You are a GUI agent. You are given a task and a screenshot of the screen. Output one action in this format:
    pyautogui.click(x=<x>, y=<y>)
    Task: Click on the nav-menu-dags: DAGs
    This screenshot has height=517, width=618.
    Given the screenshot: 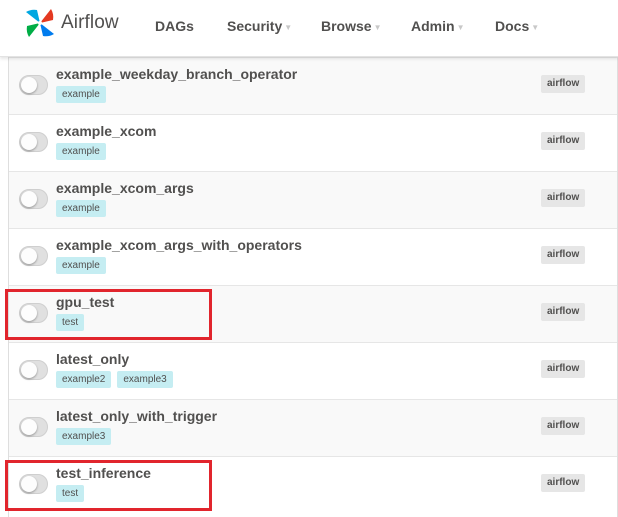 What is the action you would take?
    pyautogui.click(x=174, y=26)
    